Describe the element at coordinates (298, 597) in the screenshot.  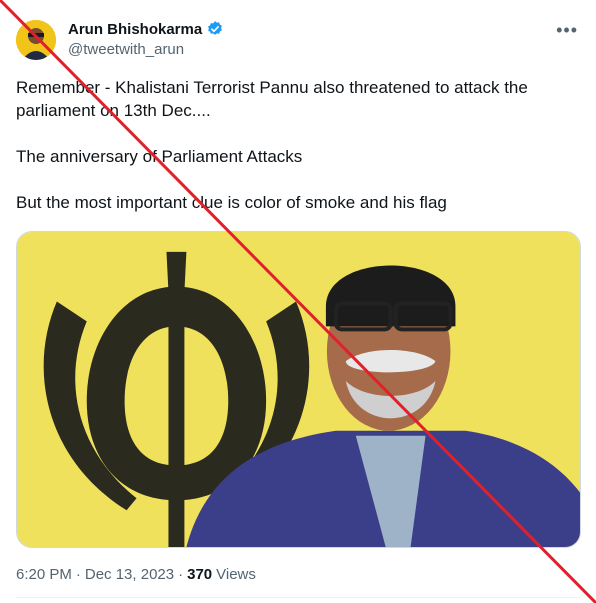
I see `divider` at that location.